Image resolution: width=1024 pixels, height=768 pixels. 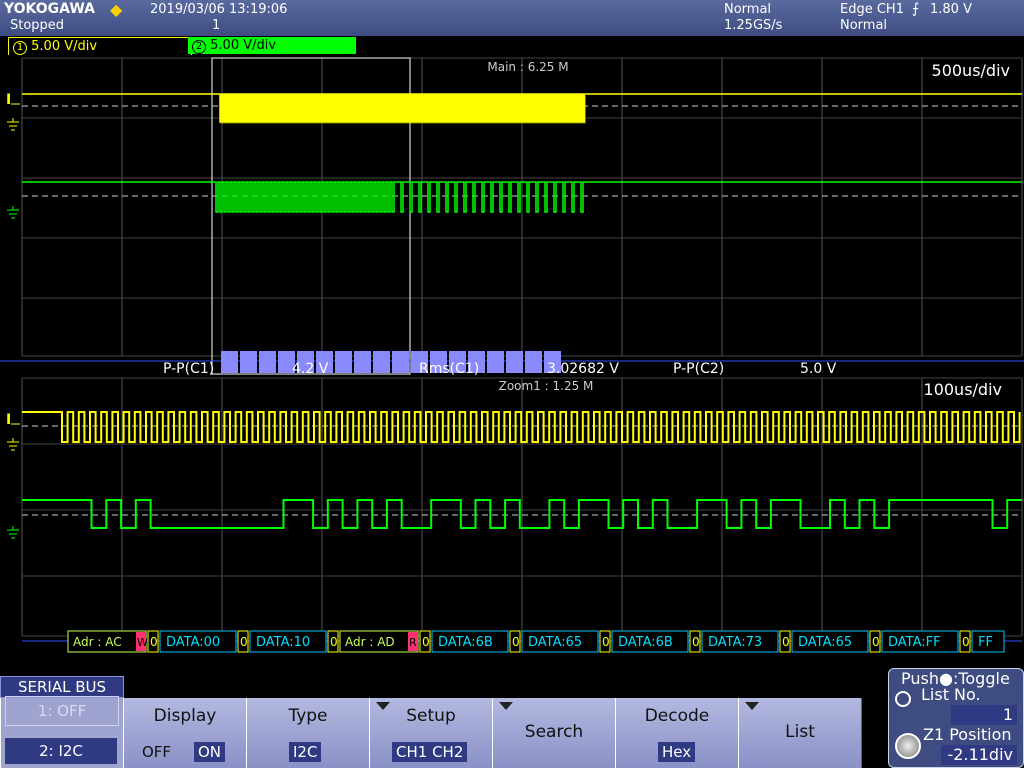 I want to click on main-timebase: 500us/div, so click(x=971, y=70).